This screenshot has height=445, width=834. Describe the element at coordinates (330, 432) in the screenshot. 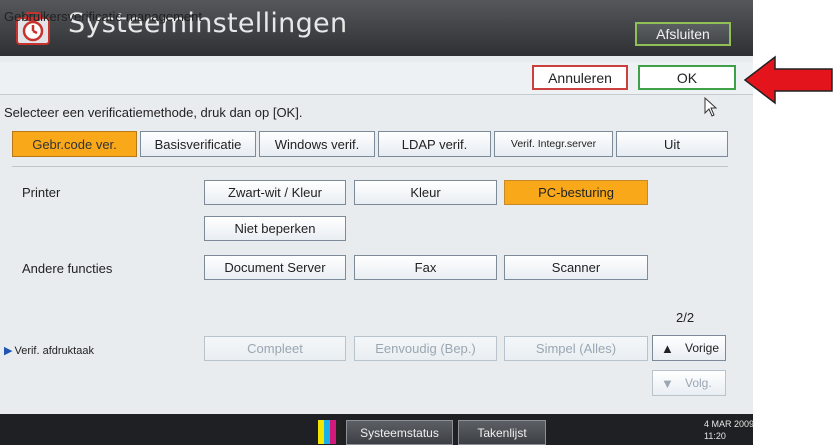

I see `toner-status-icon` at that location.